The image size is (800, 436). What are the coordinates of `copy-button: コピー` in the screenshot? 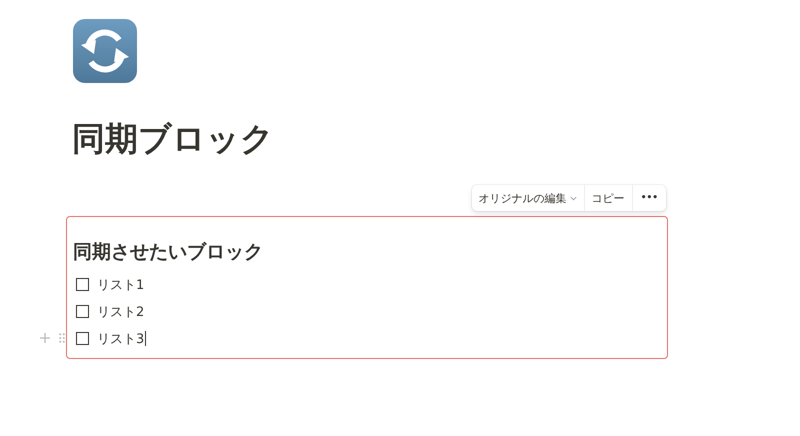 It's located at (608, 198).